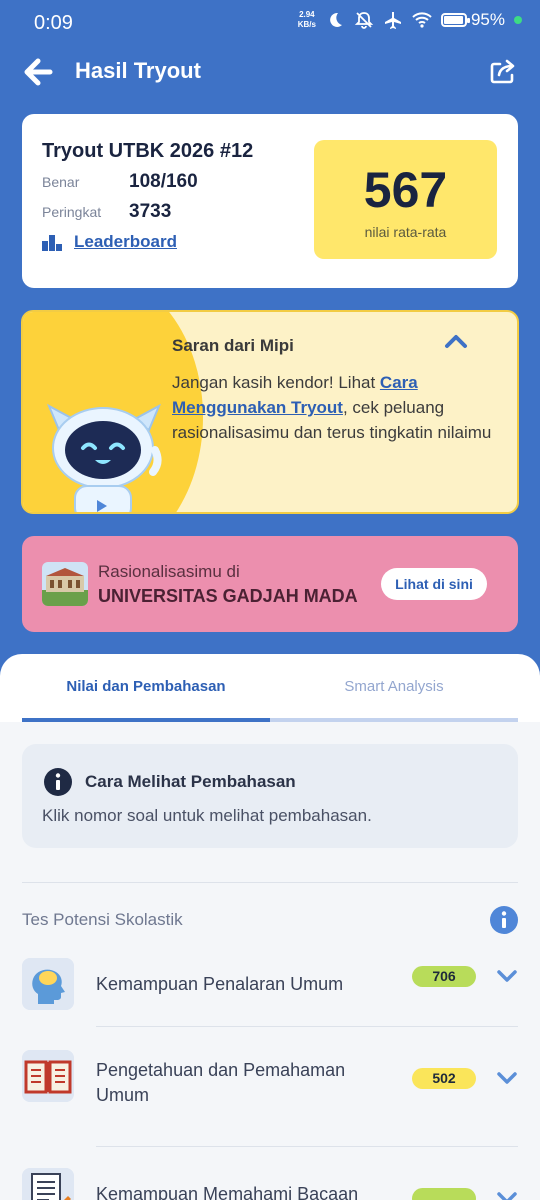 The height and width of the screenshot is (1200, 540). I want to click on status-time: 0:09, so click(53, 23).